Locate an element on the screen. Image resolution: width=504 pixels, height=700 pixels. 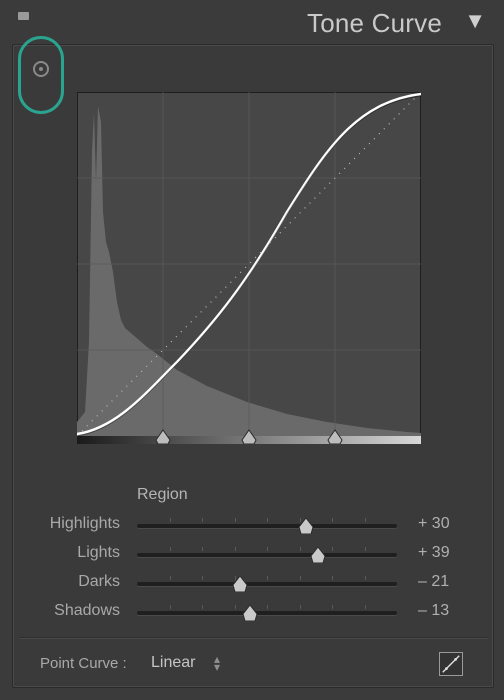
slider-row-shadows: Shadows – 13 is located at coordinates (252, 613).